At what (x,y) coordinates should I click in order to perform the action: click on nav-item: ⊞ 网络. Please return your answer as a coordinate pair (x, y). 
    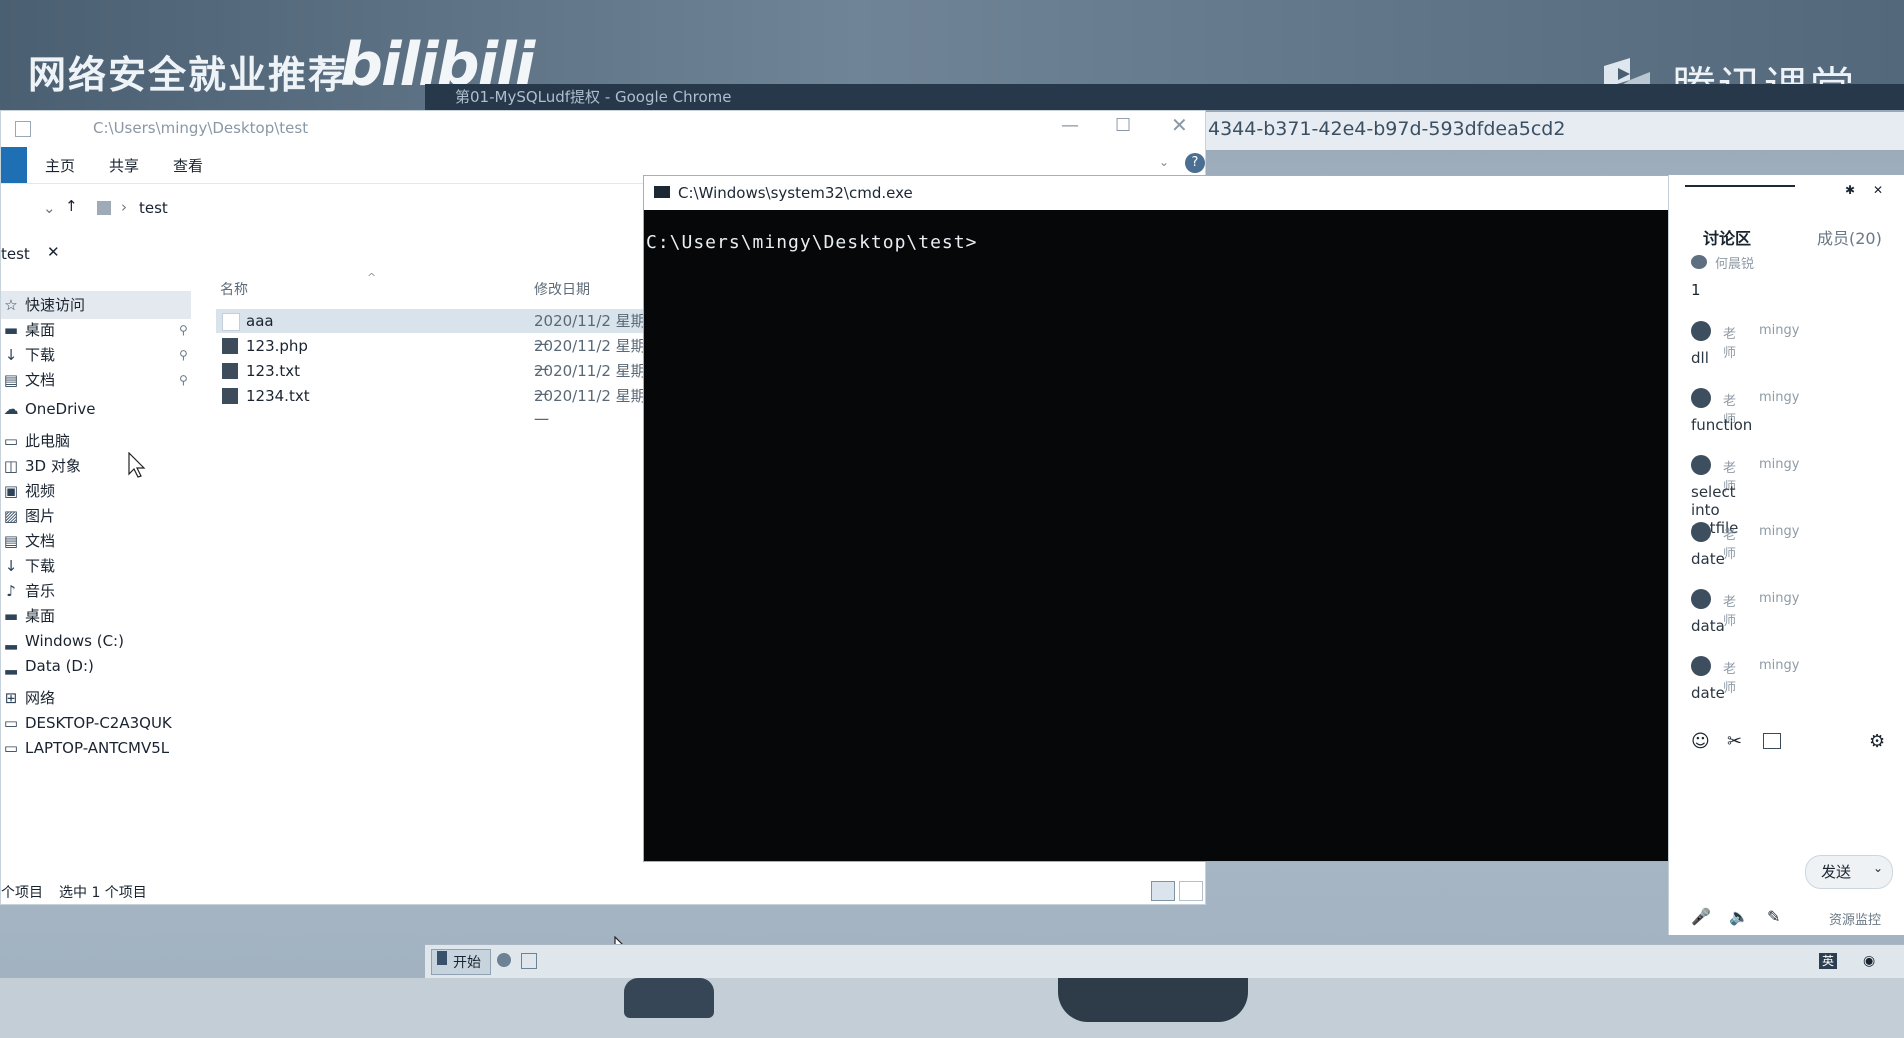
    Looking at the image, I should click on (96, 698).